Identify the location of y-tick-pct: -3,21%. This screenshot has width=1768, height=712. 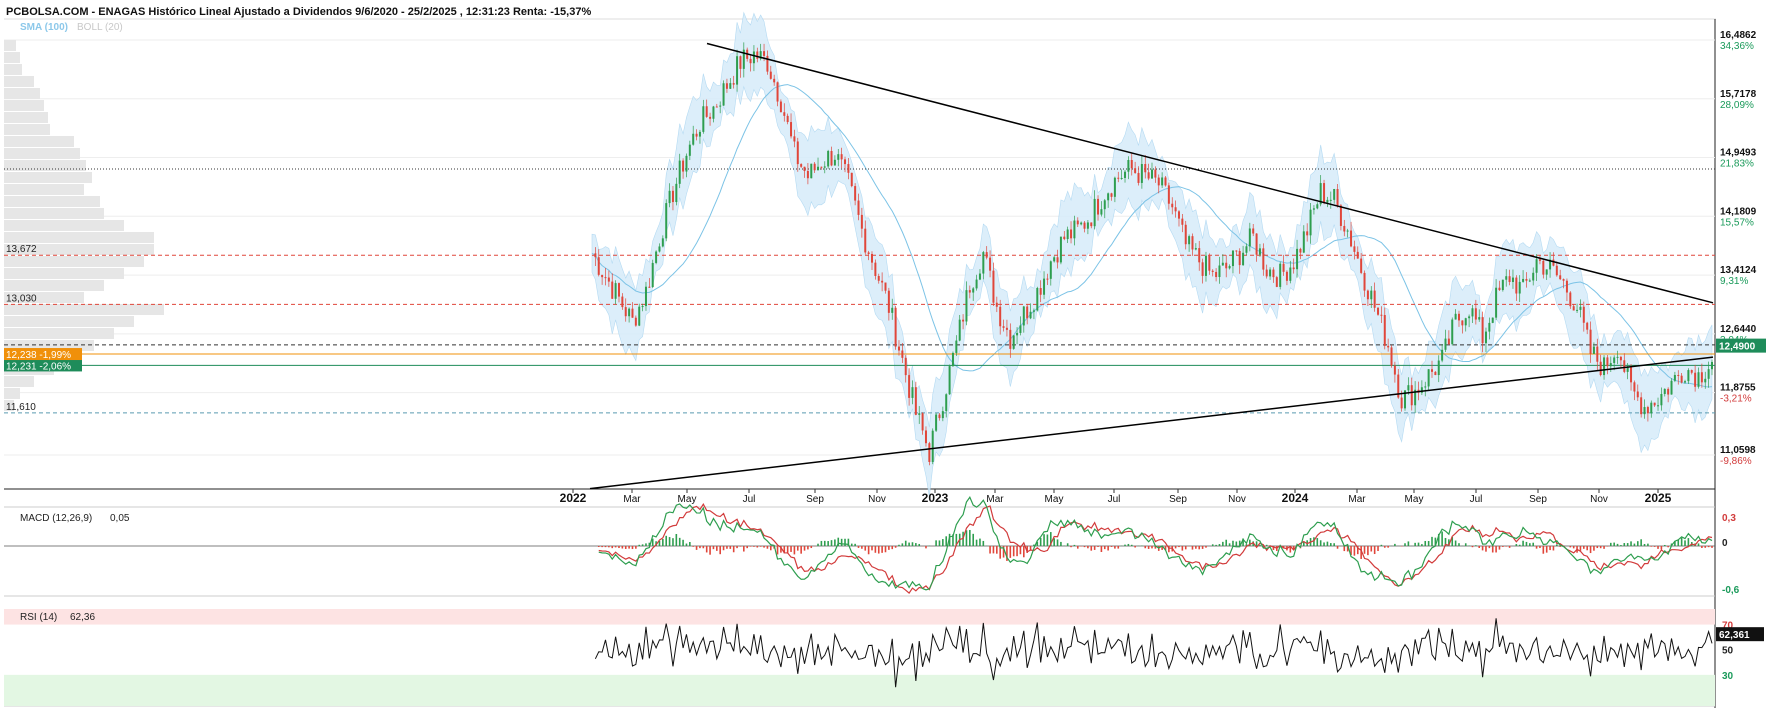
(1736, 399).